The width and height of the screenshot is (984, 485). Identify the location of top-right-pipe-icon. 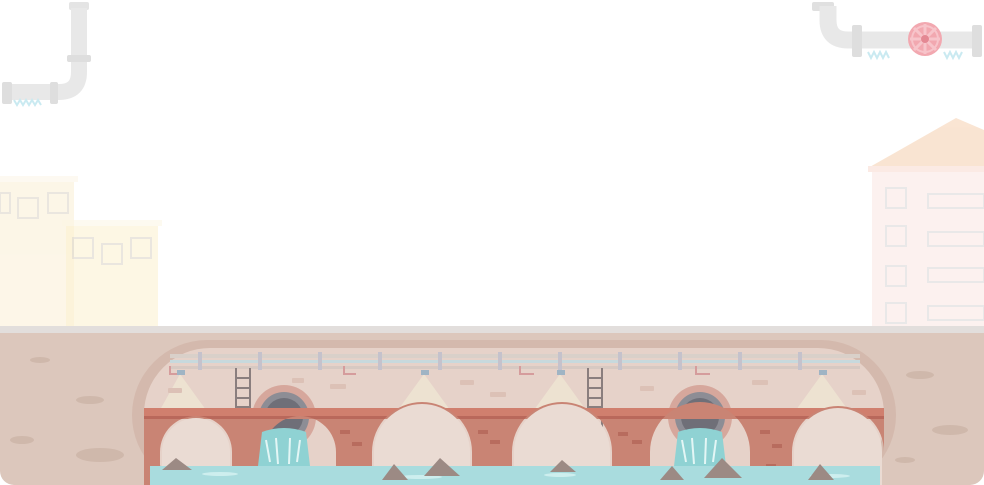
(897, 31).